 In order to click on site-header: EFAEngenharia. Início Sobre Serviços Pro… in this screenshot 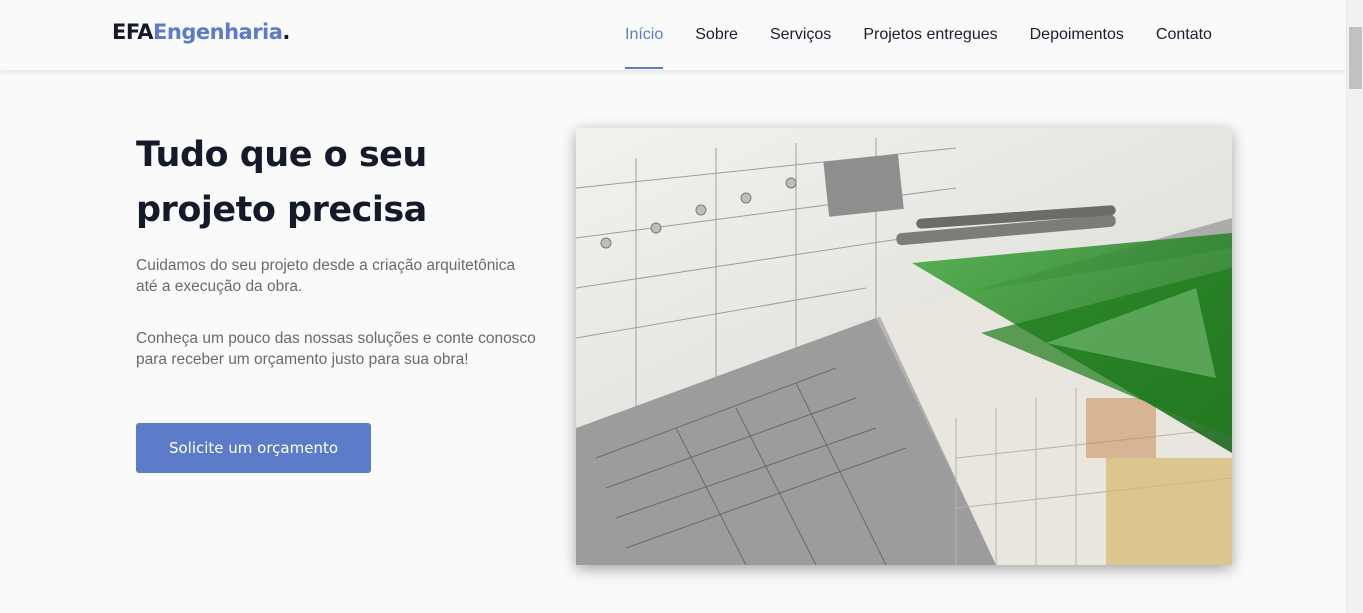, I will do `click(673, 35)`.